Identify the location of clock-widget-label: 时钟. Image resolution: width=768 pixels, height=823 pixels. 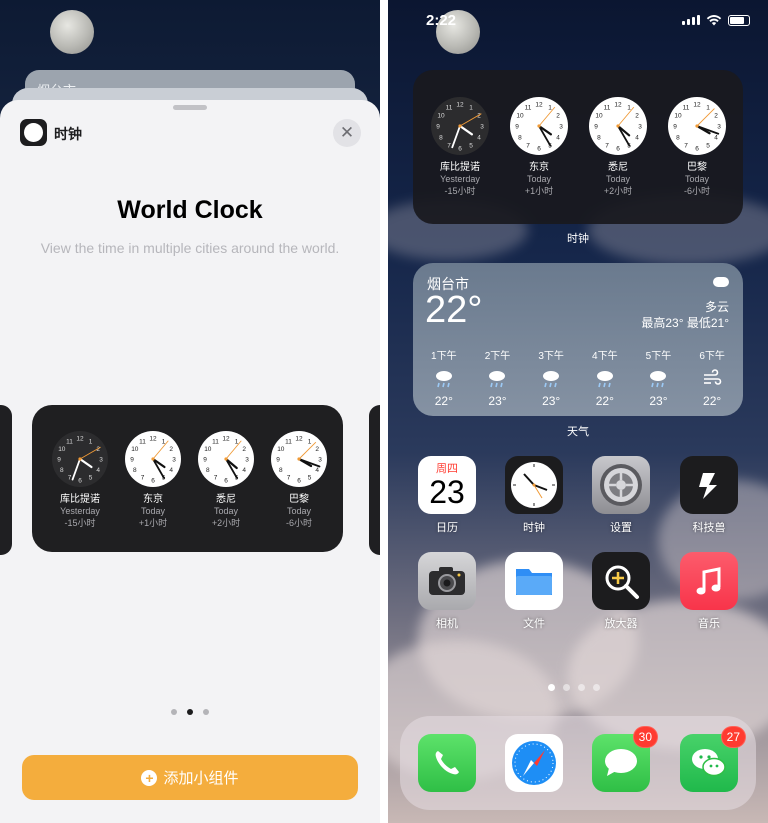
(578, 239).